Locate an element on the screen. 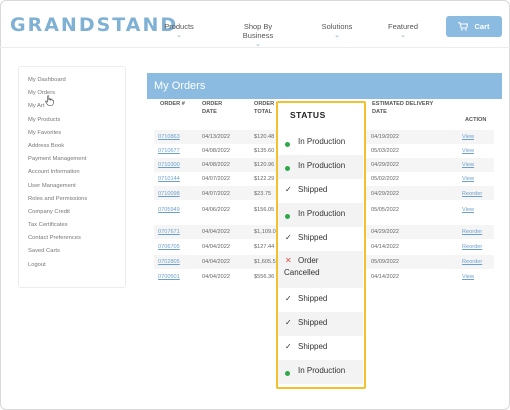 The image size is (510, 410). col-header-order-num: ORDER # is located at coordinates (172, 104).